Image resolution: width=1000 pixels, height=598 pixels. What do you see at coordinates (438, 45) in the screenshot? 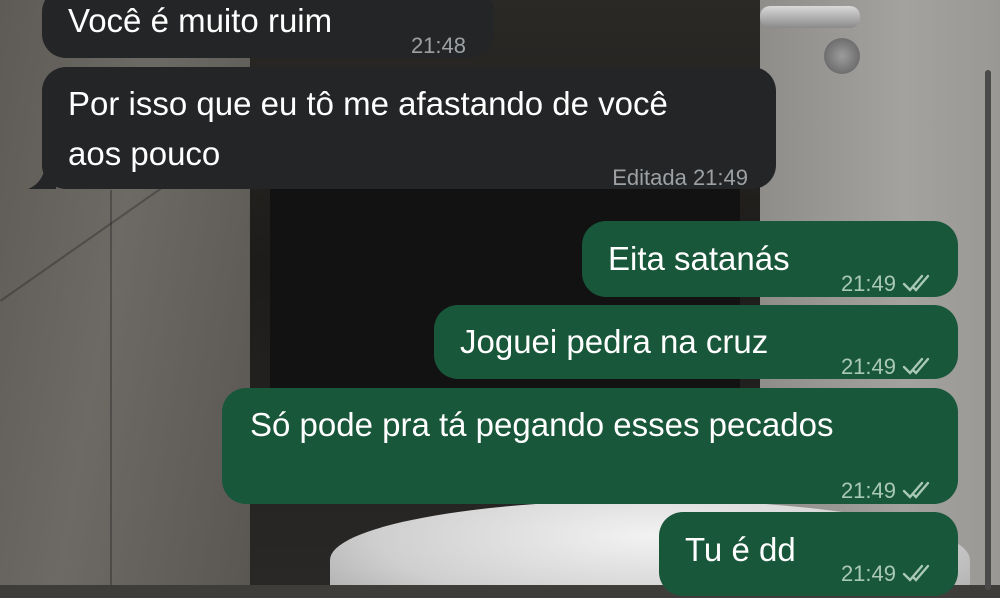
I see `message-time: 21:48` at bounding box center [438, 45].